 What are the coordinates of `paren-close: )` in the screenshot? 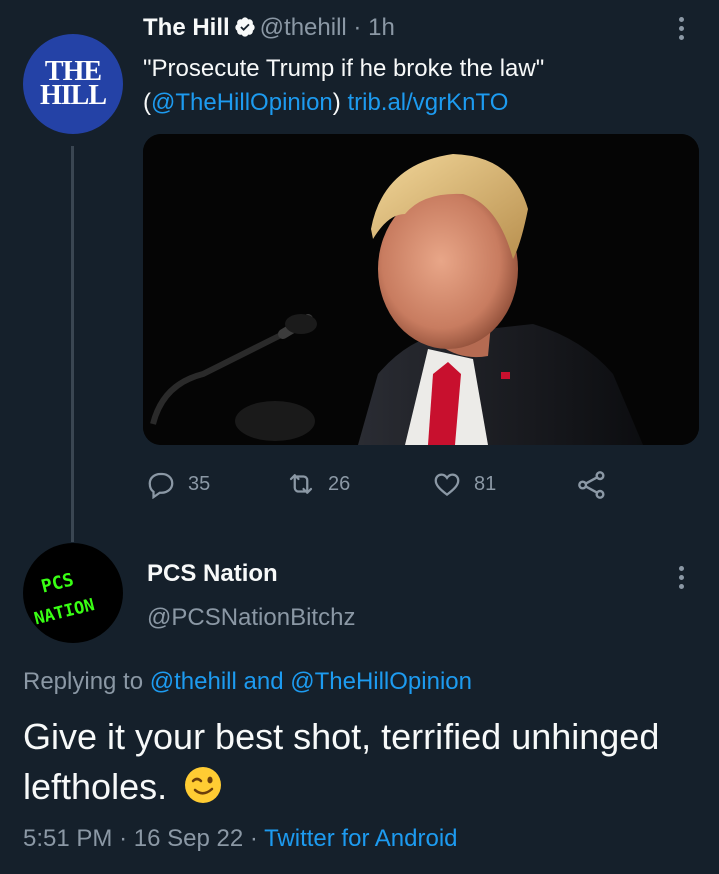 It's located at (336, 102).